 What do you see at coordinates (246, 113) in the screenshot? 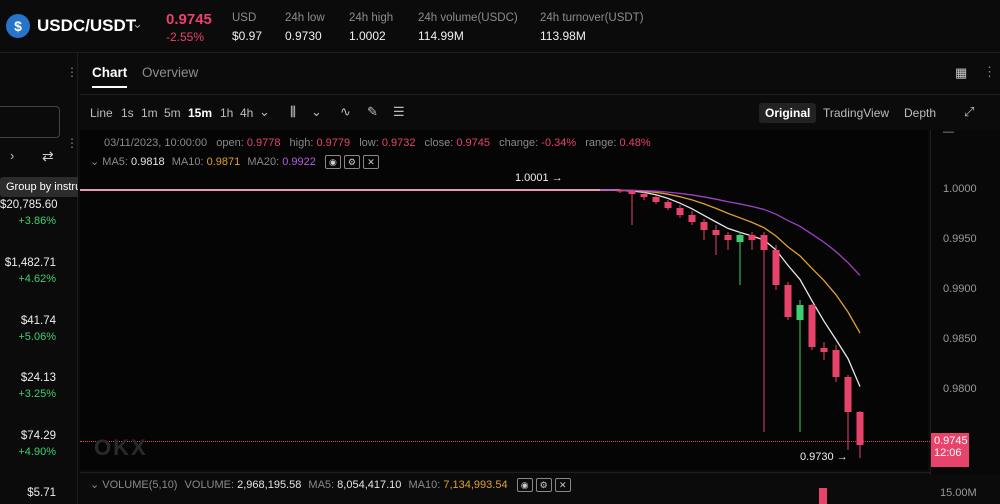
I see `interval-4h: 4h` at bounding box center [246, 113].